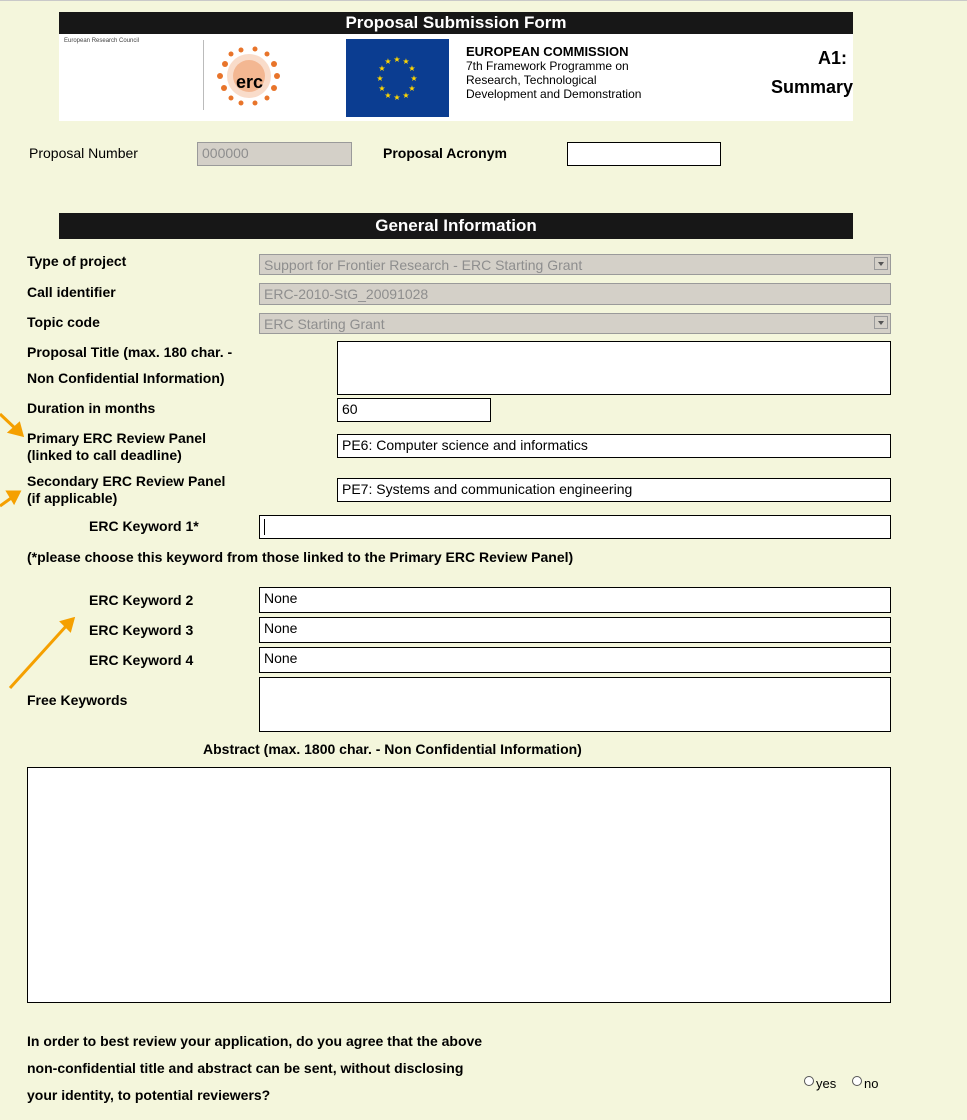  Describe the element at coordinates (149, 1095) in the screenshot. I see `consent-question-line-3: your identity, to potential reviewers?` at that location.